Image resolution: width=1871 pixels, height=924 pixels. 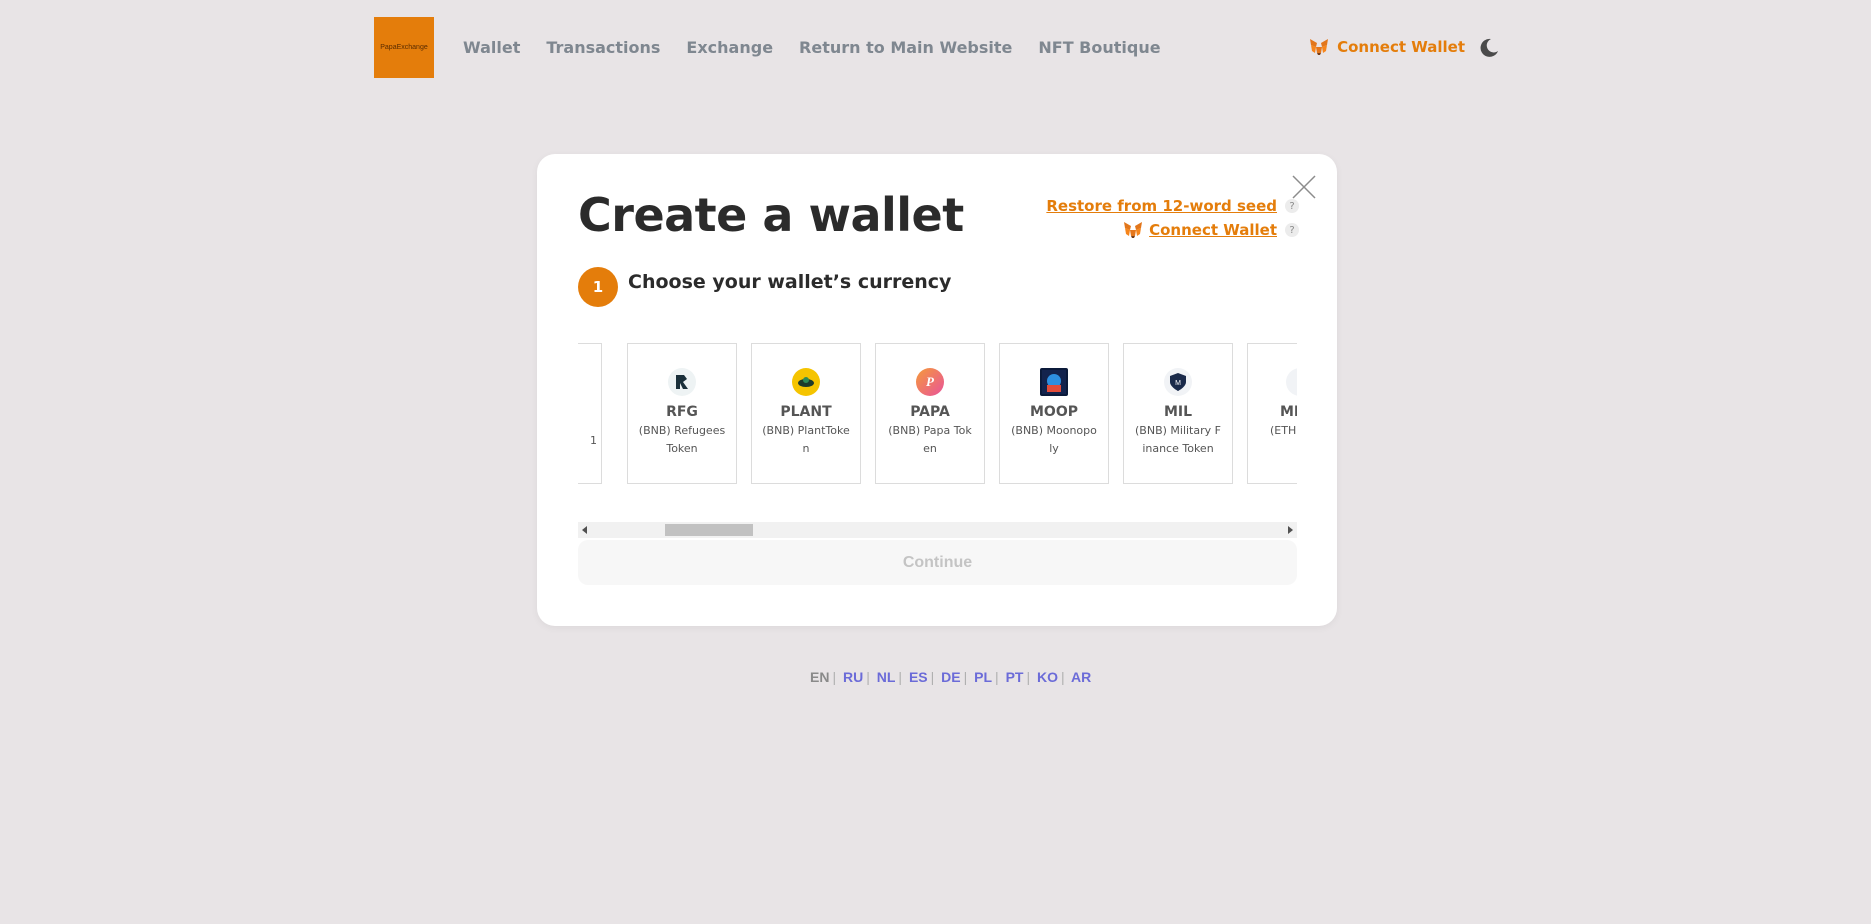 I want to click on partial-icon, so click(x=1291, y=382).